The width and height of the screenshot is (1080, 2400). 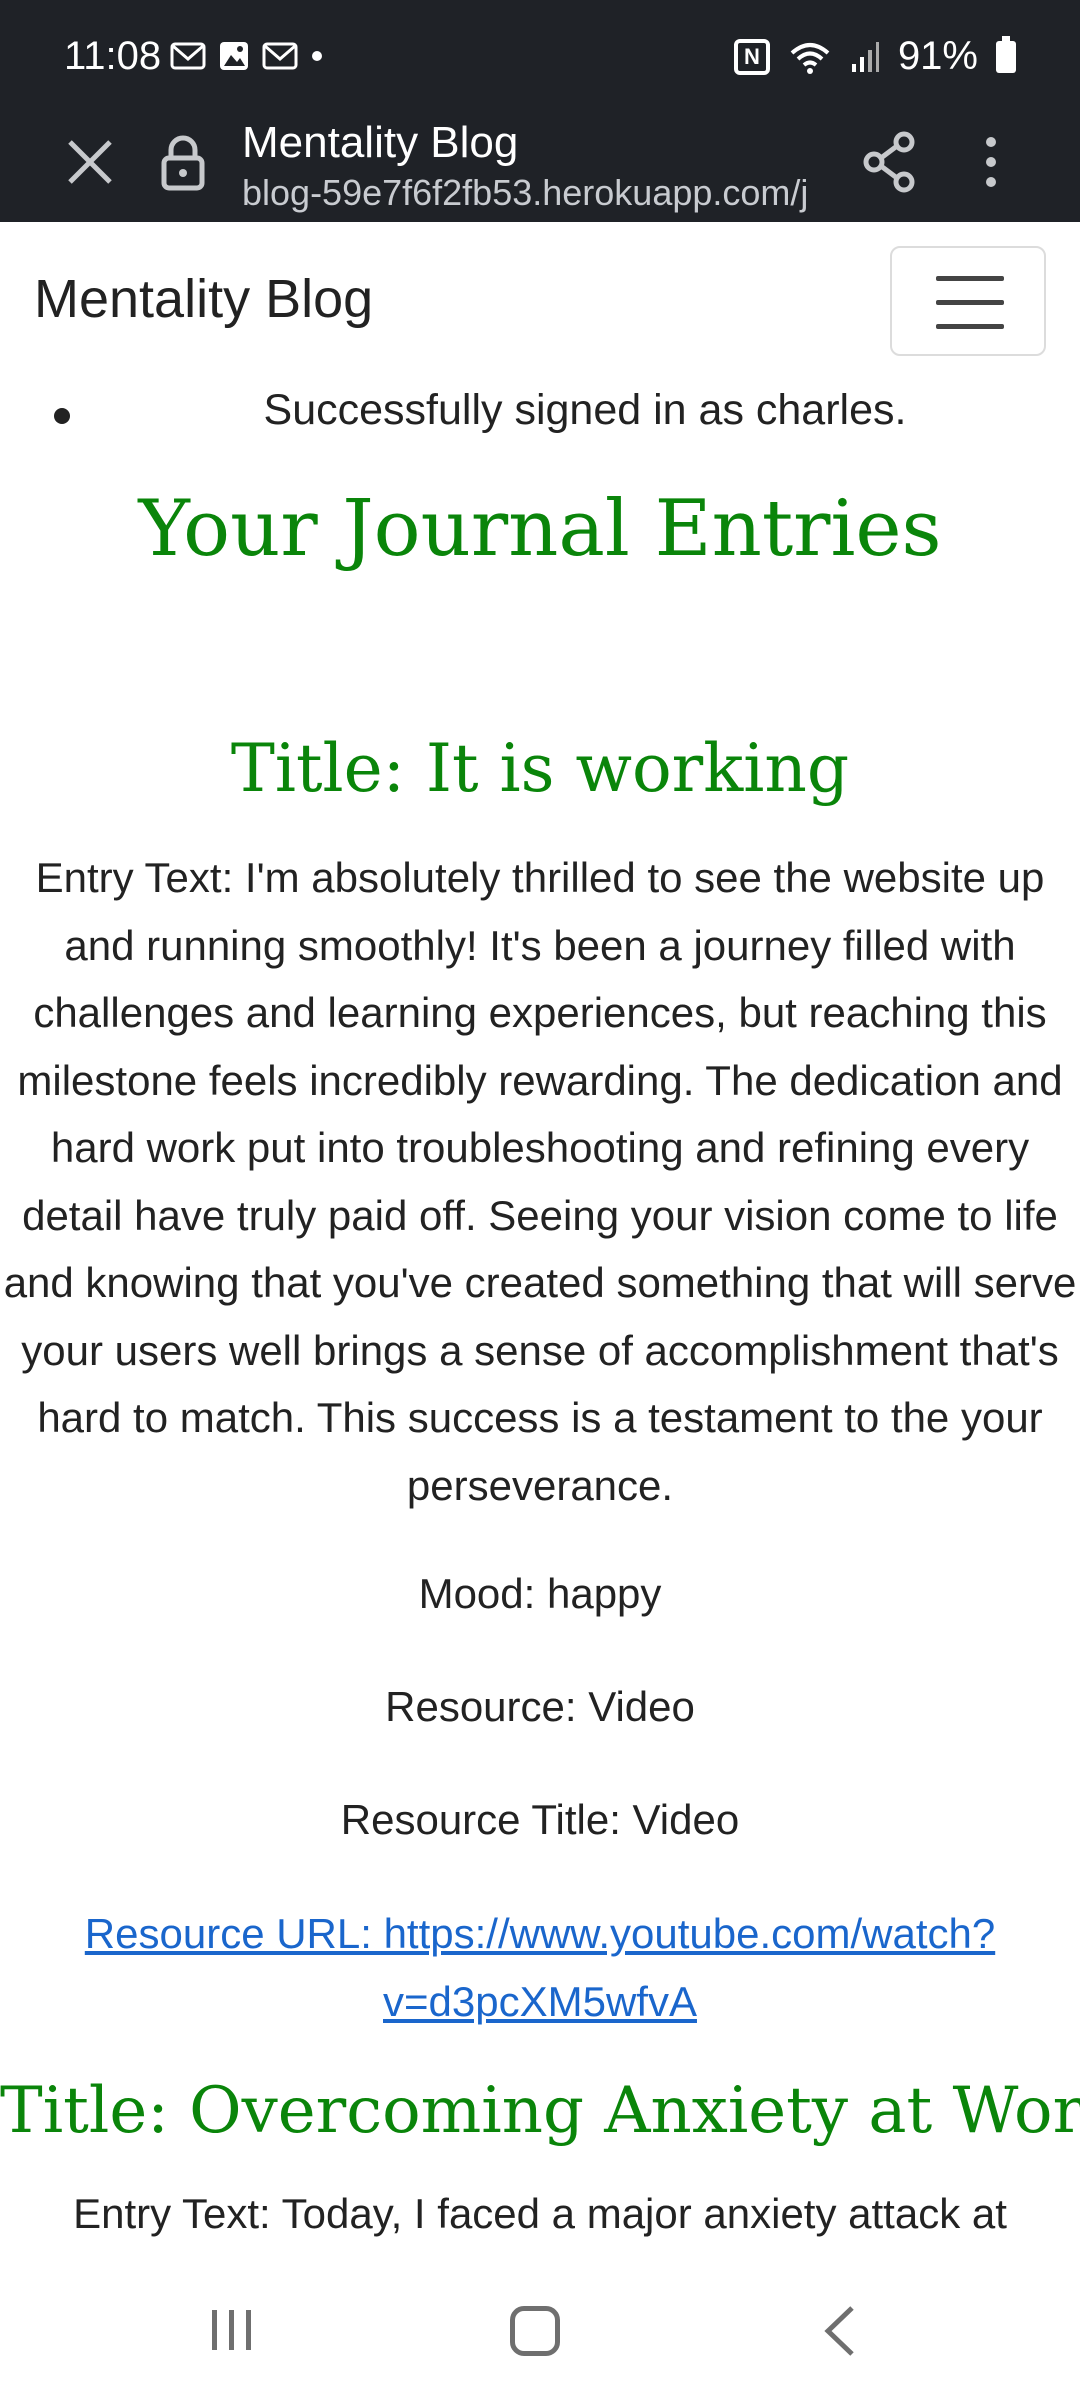 I want to click on status-right: N 91%, so click(x=874, y=56).